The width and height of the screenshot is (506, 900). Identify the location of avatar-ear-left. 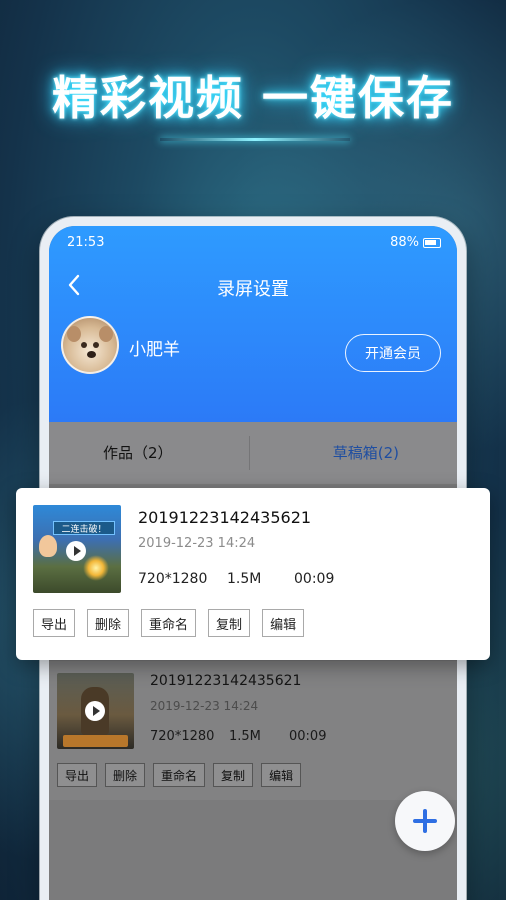
(74, 334).